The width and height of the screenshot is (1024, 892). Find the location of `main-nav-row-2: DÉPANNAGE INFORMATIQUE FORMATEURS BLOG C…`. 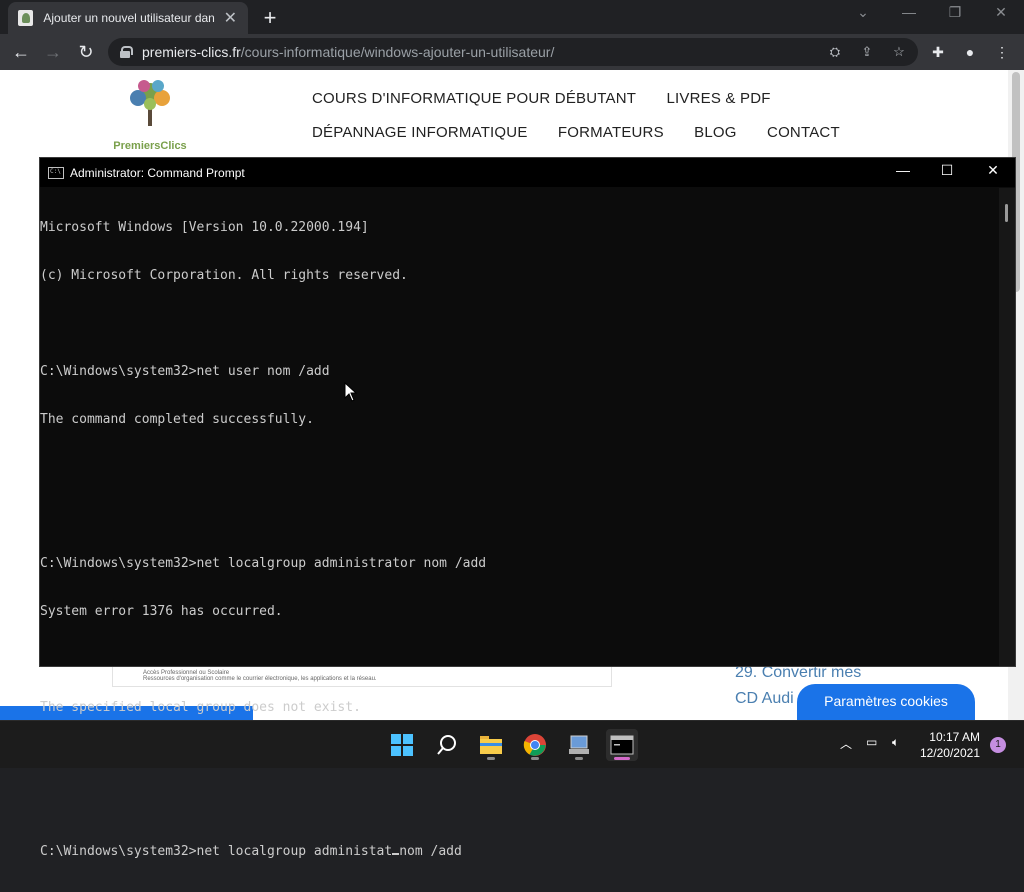

main-nav-row-2: DÉPANNAGE INFORMATIQUE FORMATEURS BLOG C… is located at coordinates (589, 132).